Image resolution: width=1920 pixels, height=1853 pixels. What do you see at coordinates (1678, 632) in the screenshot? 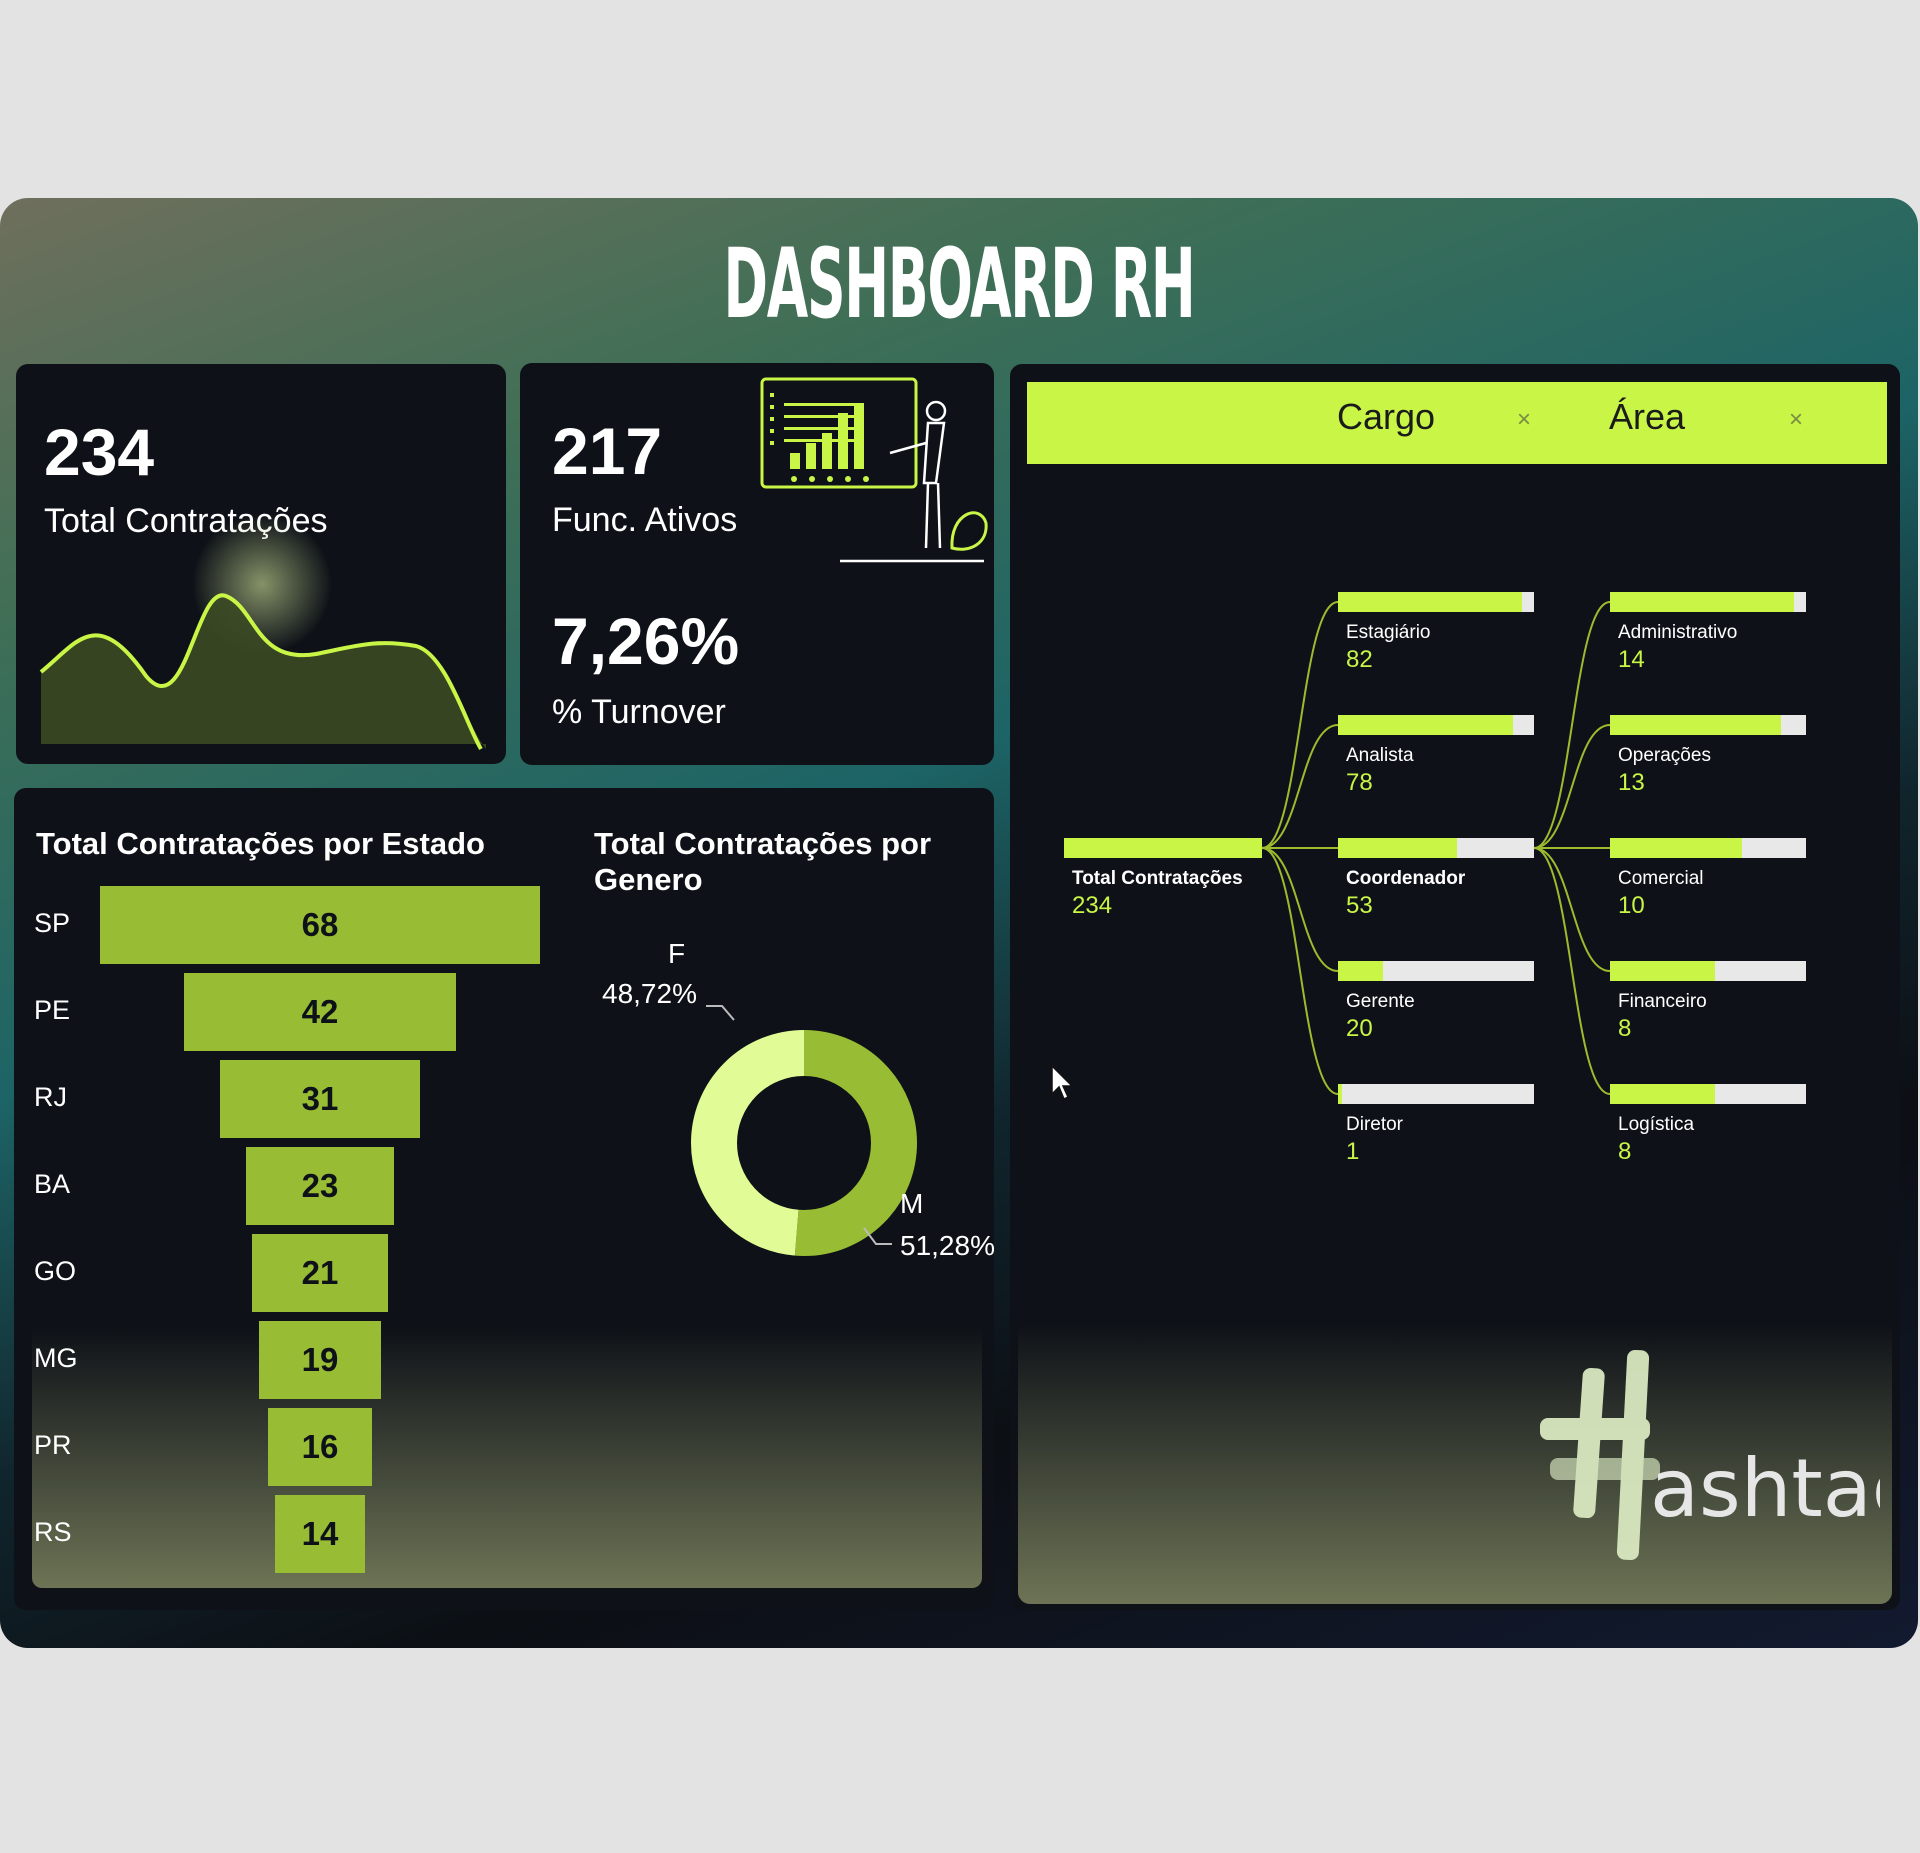
I see `area-node-name: Administrativo` at bounding box center [1678, 632].